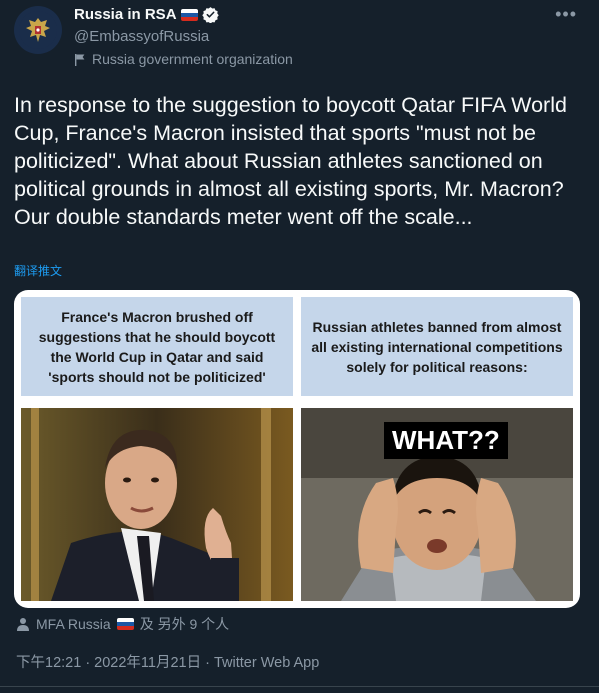 The height and width of the screenshot is (693, 599). I want to click on more-options-icon: •••, so click(566, 14).